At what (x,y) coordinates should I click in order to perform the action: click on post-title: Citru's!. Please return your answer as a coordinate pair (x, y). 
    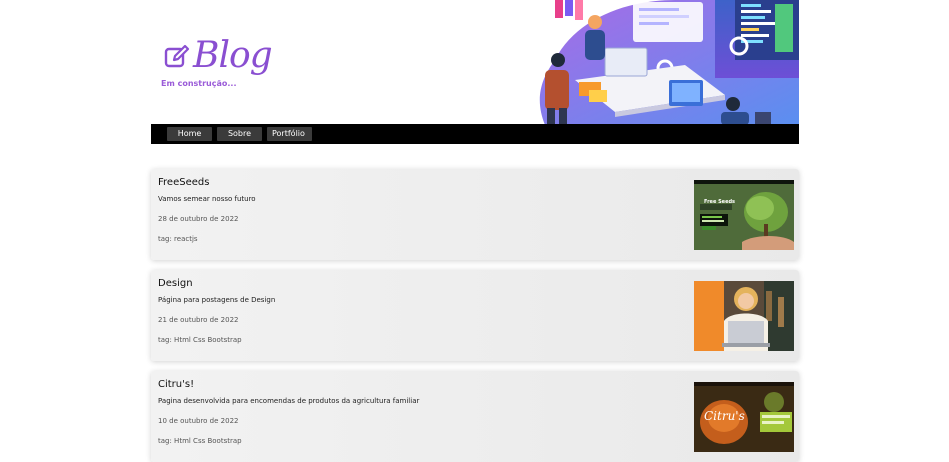
    Looking at the image, I should click on (176, 384).